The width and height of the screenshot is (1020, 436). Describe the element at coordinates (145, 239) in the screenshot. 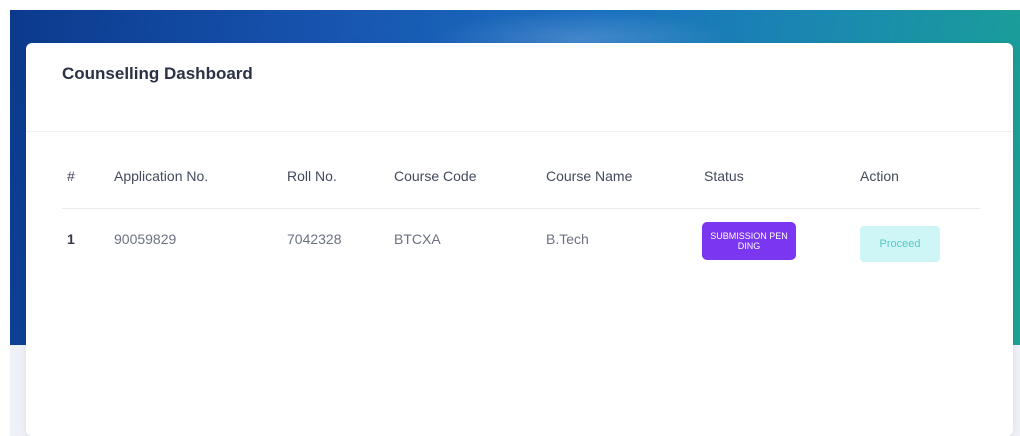

I see `application-number: 90059829` at that location.